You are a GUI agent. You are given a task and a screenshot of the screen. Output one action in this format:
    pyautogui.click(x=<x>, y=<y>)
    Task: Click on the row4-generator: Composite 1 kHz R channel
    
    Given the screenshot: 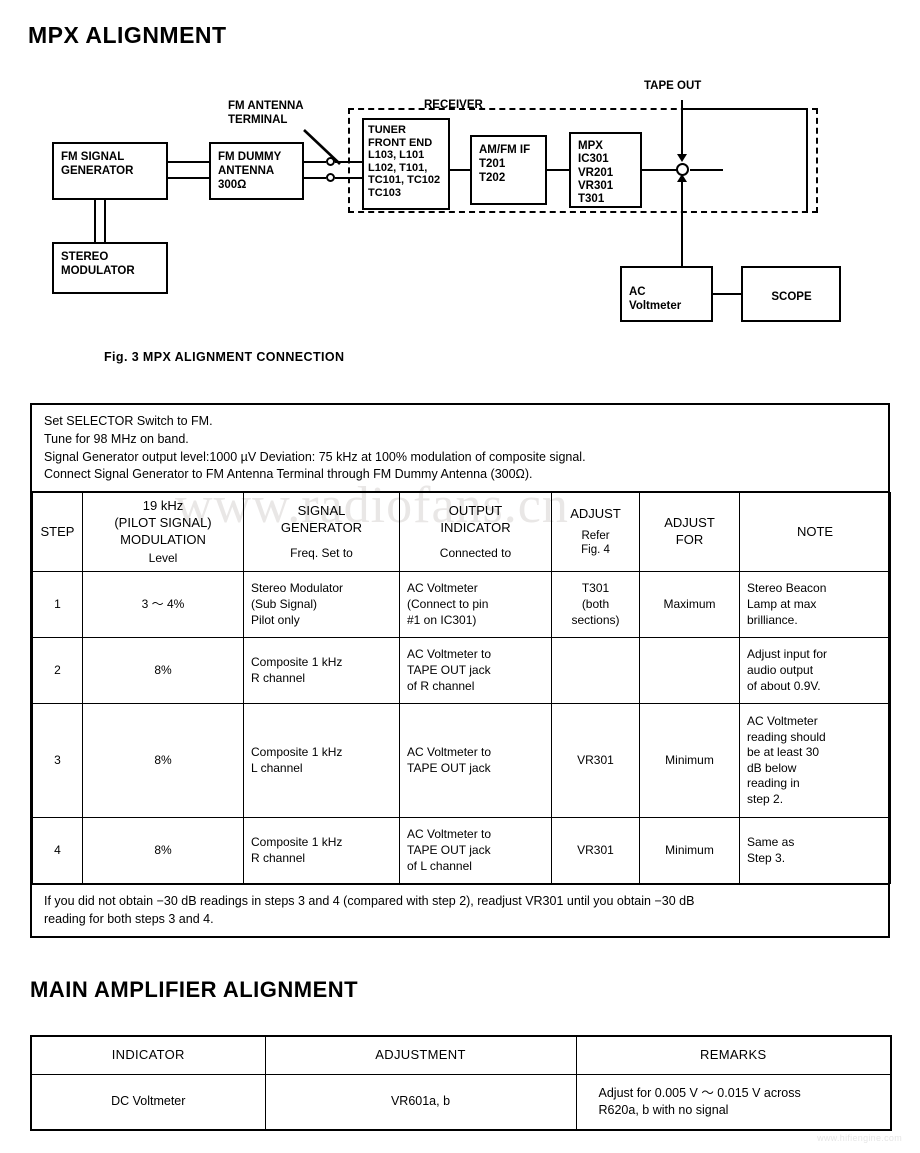 What is the action you would take?
    pyautogui.click(x=321, y=851)
    